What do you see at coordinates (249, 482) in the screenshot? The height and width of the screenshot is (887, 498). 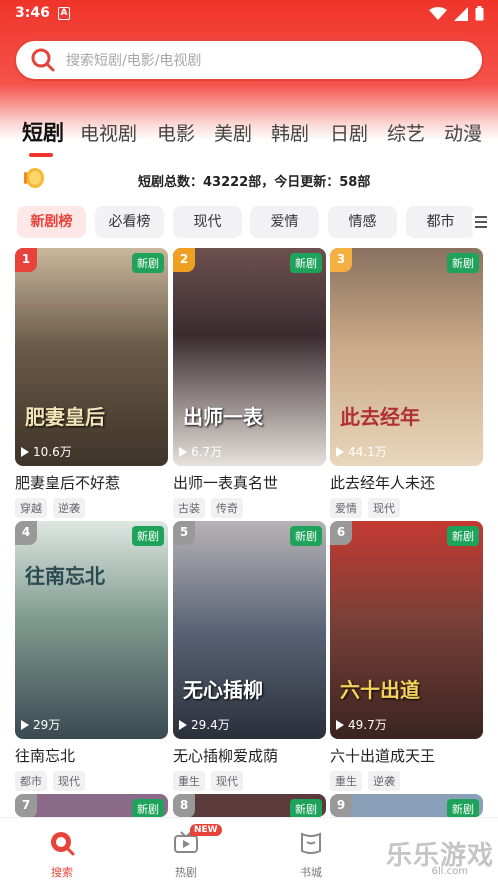 I see `drama-title: 出师一表真名世` at bounding box center [249, 482].